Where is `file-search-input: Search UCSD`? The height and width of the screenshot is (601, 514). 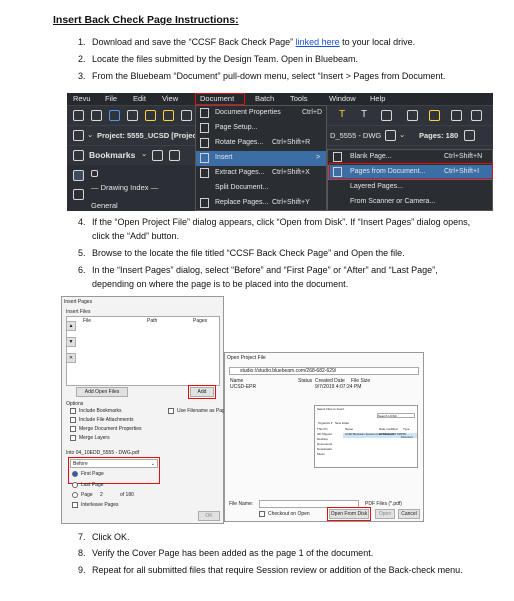 file-search-input: Search UCSD is located at coordinates (396, 415).